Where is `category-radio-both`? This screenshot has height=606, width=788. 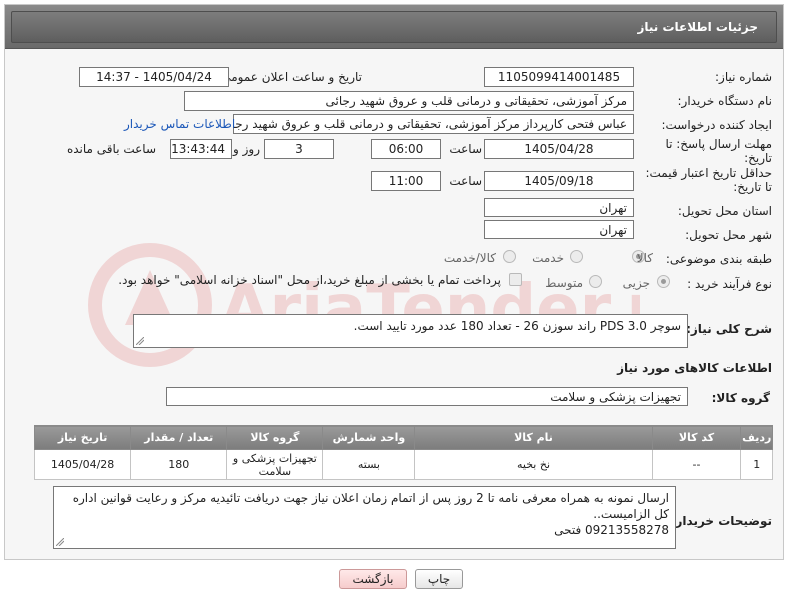
category-radio-both is located at coordinates (509, 256).